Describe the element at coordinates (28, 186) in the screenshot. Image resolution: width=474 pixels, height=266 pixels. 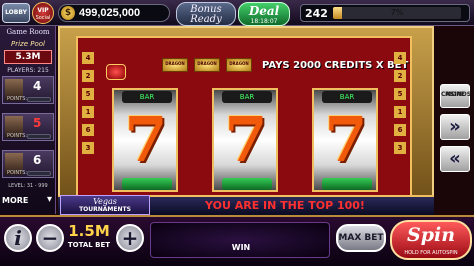
I see `level-range: LEVEL: 31 - 999` at that location.